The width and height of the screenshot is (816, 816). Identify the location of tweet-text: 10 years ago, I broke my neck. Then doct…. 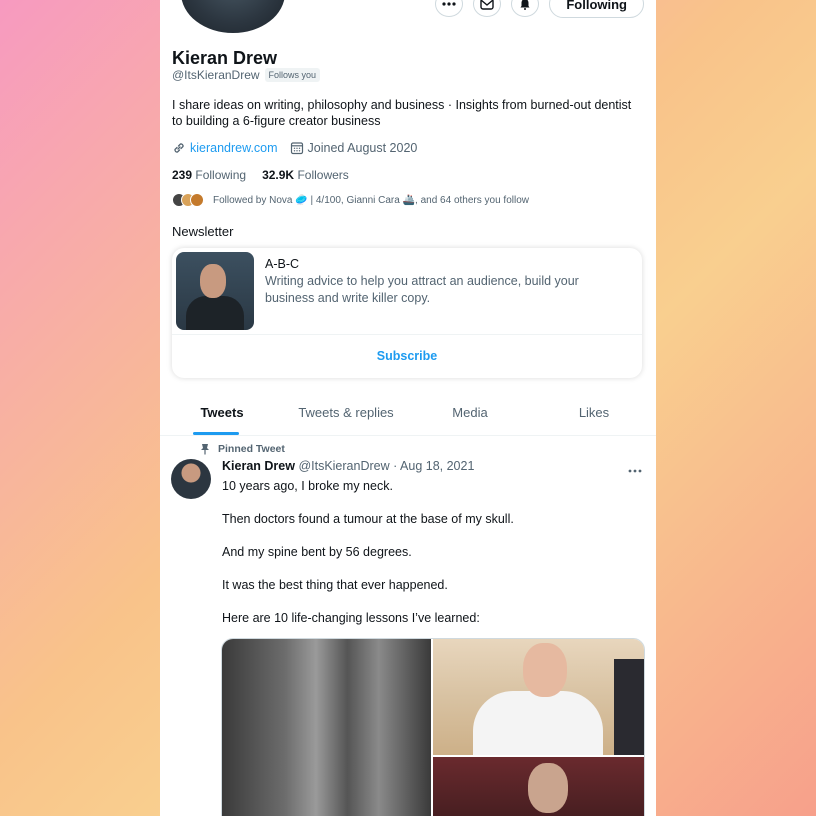
(432, 560).